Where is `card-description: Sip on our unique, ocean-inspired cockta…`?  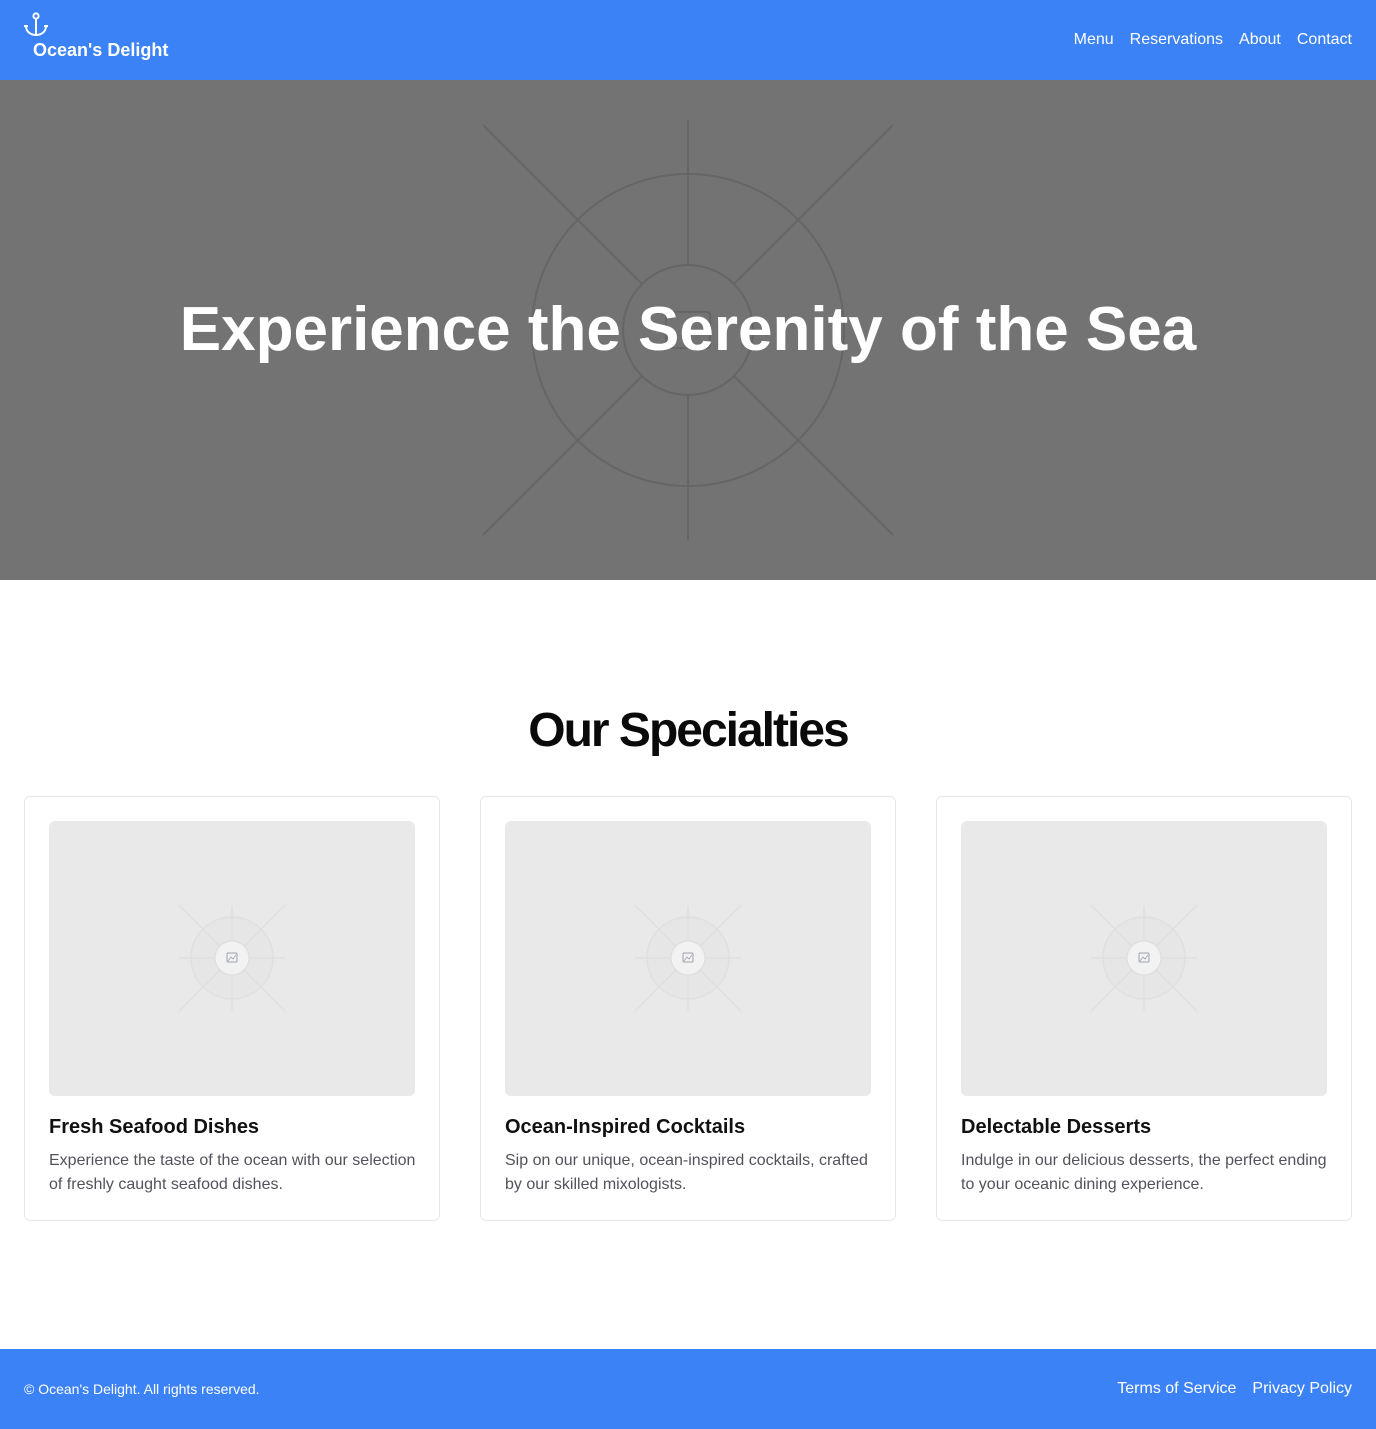 card-description: Sip on our unique, ocean-inspired cockta… is located at coordinates (686, 1172).